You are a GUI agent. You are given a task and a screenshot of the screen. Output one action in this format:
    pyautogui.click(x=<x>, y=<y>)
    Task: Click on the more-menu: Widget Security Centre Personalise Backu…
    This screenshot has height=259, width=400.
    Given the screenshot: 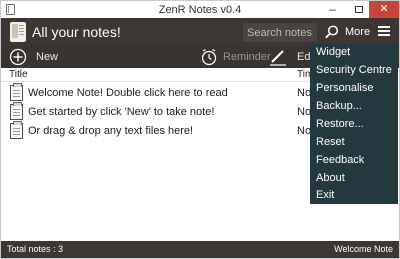 What is the action you would take?
    pyautogui.click(x=354, y=124)
    